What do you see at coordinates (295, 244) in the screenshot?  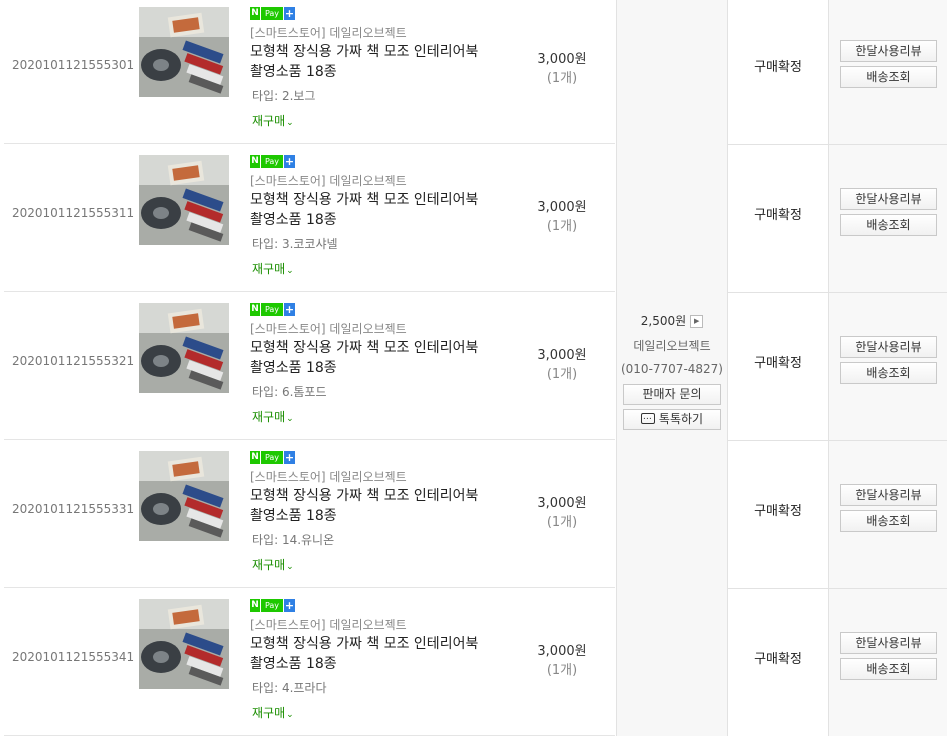 I see `product-option: 타입: 3.코코샤넬` at bounding box center [295, 244].